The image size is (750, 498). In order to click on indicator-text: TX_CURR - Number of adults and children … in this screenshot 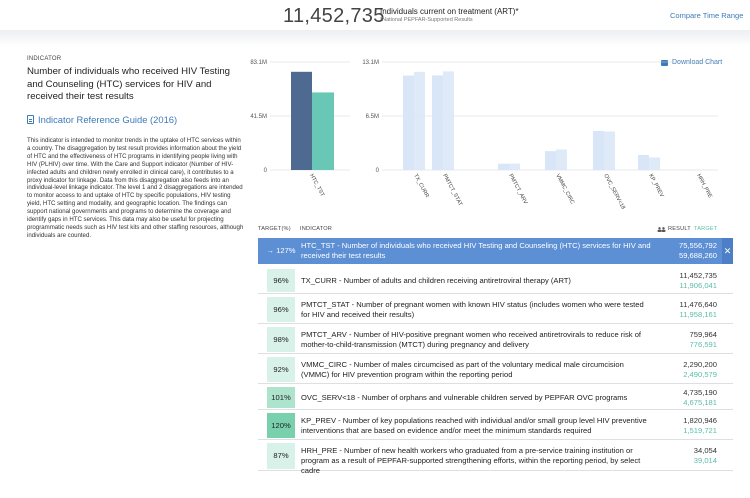, I will do `click(436, 280)`.